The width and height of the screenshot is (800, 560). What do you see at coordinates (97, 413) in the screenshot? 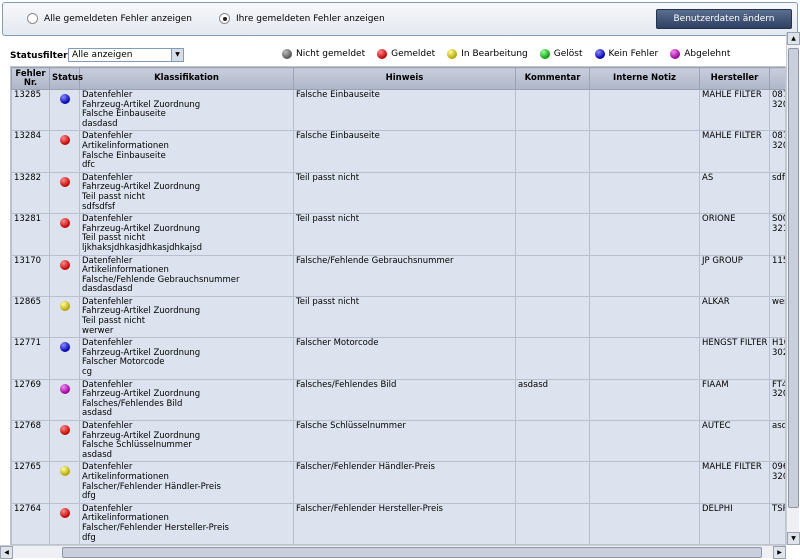
I see `klassifikation-line: asdasd` at bounding box center [97, 413].